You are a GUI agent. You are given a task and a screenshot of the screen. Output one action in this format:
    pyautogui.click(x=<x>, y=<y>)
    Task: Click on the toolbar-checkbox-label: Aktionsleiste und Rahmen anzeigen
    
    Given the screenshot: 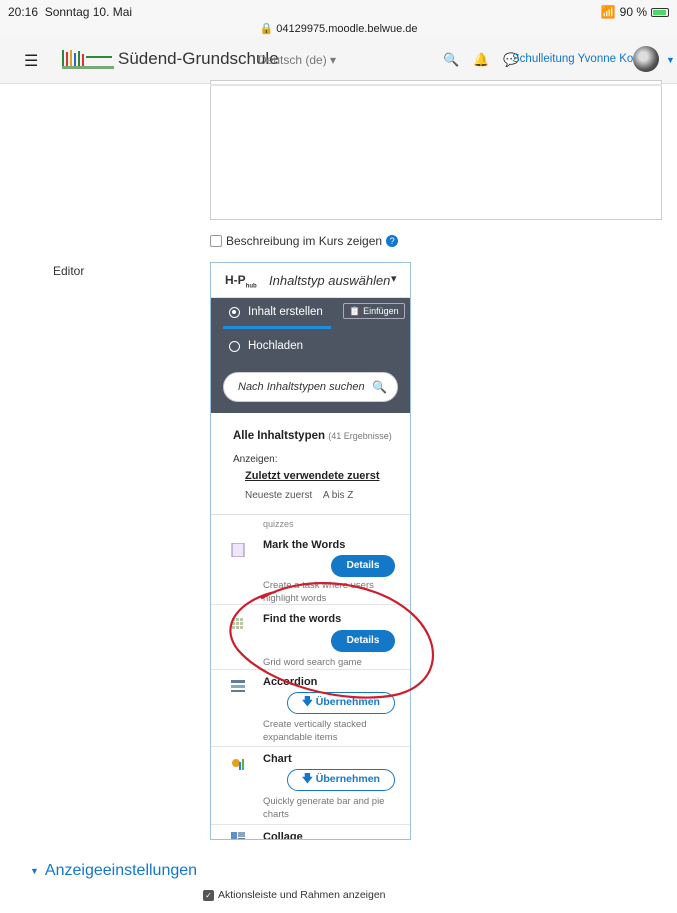 What is the action you would take?
    pyautogui.click(x=302, y=895)
    